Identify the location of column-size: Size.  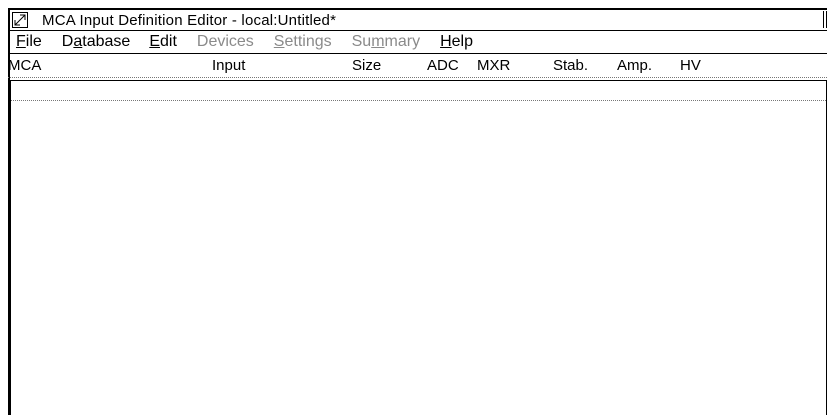
(366, 65).